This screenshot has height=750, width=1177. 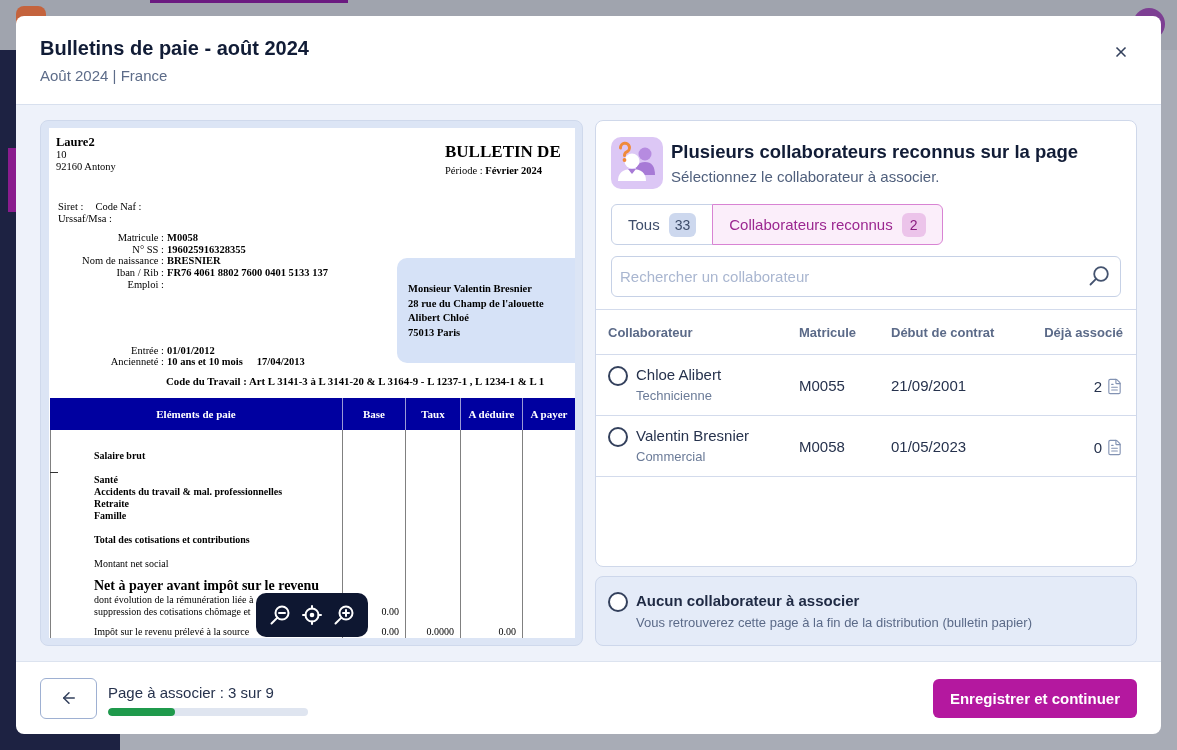 What do you see at coordinates (86, 166) in the screenshot?
I see `employer-address-line: 92160 Antony` at bounding box center [86, 166].